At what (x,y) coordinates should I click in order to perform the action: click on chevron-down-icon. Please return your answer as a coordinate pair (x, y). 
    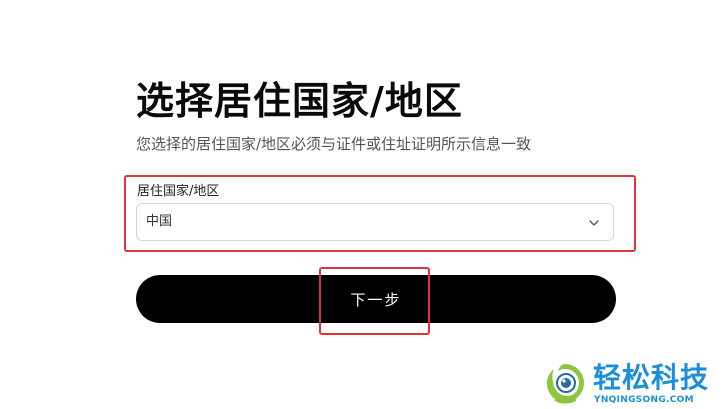
    Looking at the image, I should click on (594, 223).